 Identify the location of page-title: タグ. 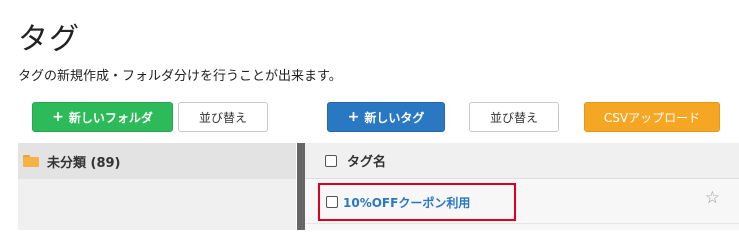
(49, 39).